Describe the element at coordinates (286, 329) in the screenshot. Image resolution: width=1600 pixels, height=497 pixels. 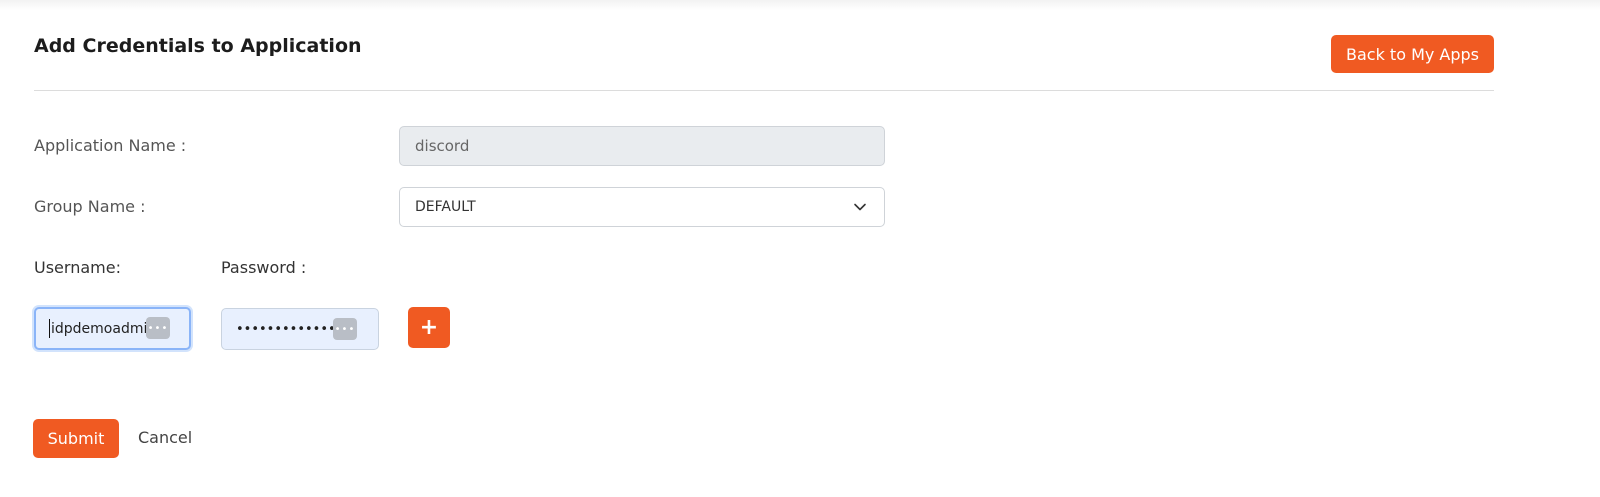
I see `password-masked-value: •••••••••••••` at that location.